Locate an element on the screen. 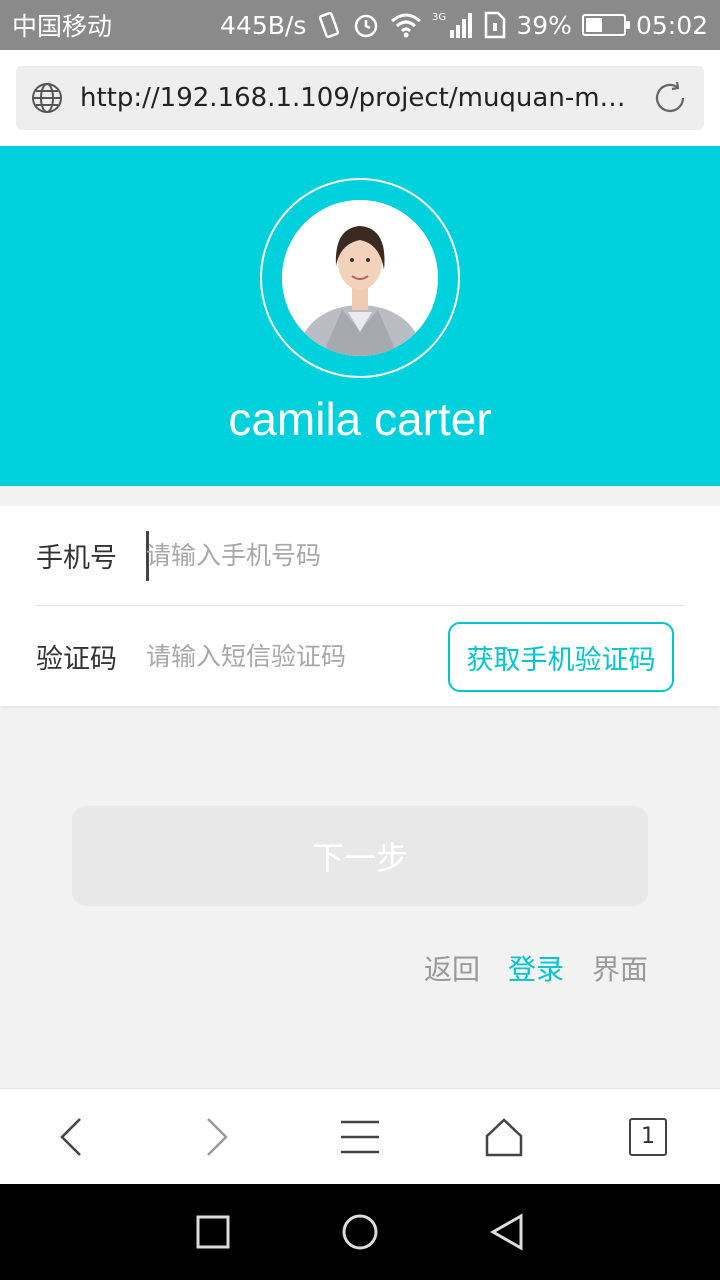 The image size is (720, 1280). avatar-ring is located at coordinates (360, 278).